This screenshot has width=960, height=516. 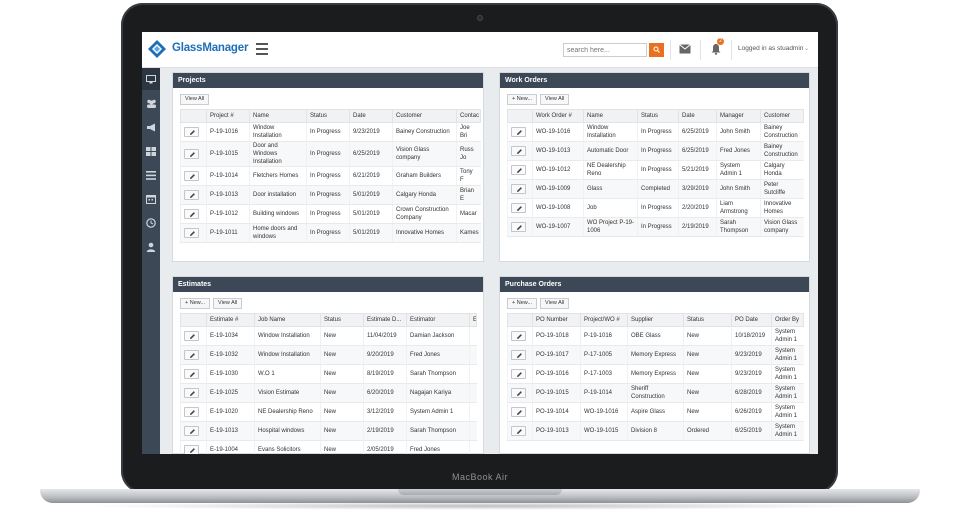 I want to click on column-header: PO Date, so click(x=751, y=320).